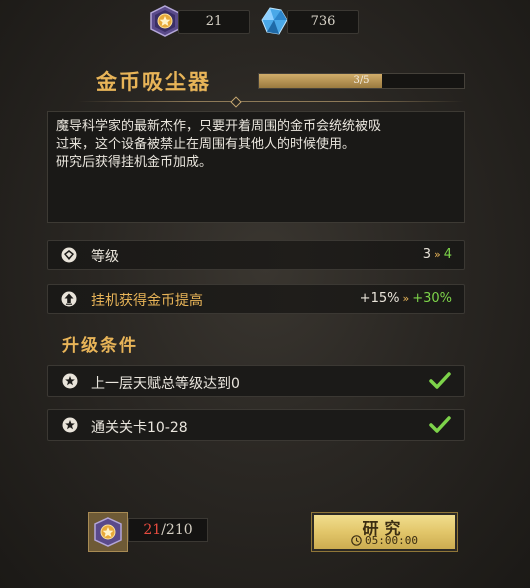 The image size is (530, 588). What do you see at coordinates (69, 299) in the screenshot?
I see `upgrade-arrow-icon` at bounding box center [69, 299].